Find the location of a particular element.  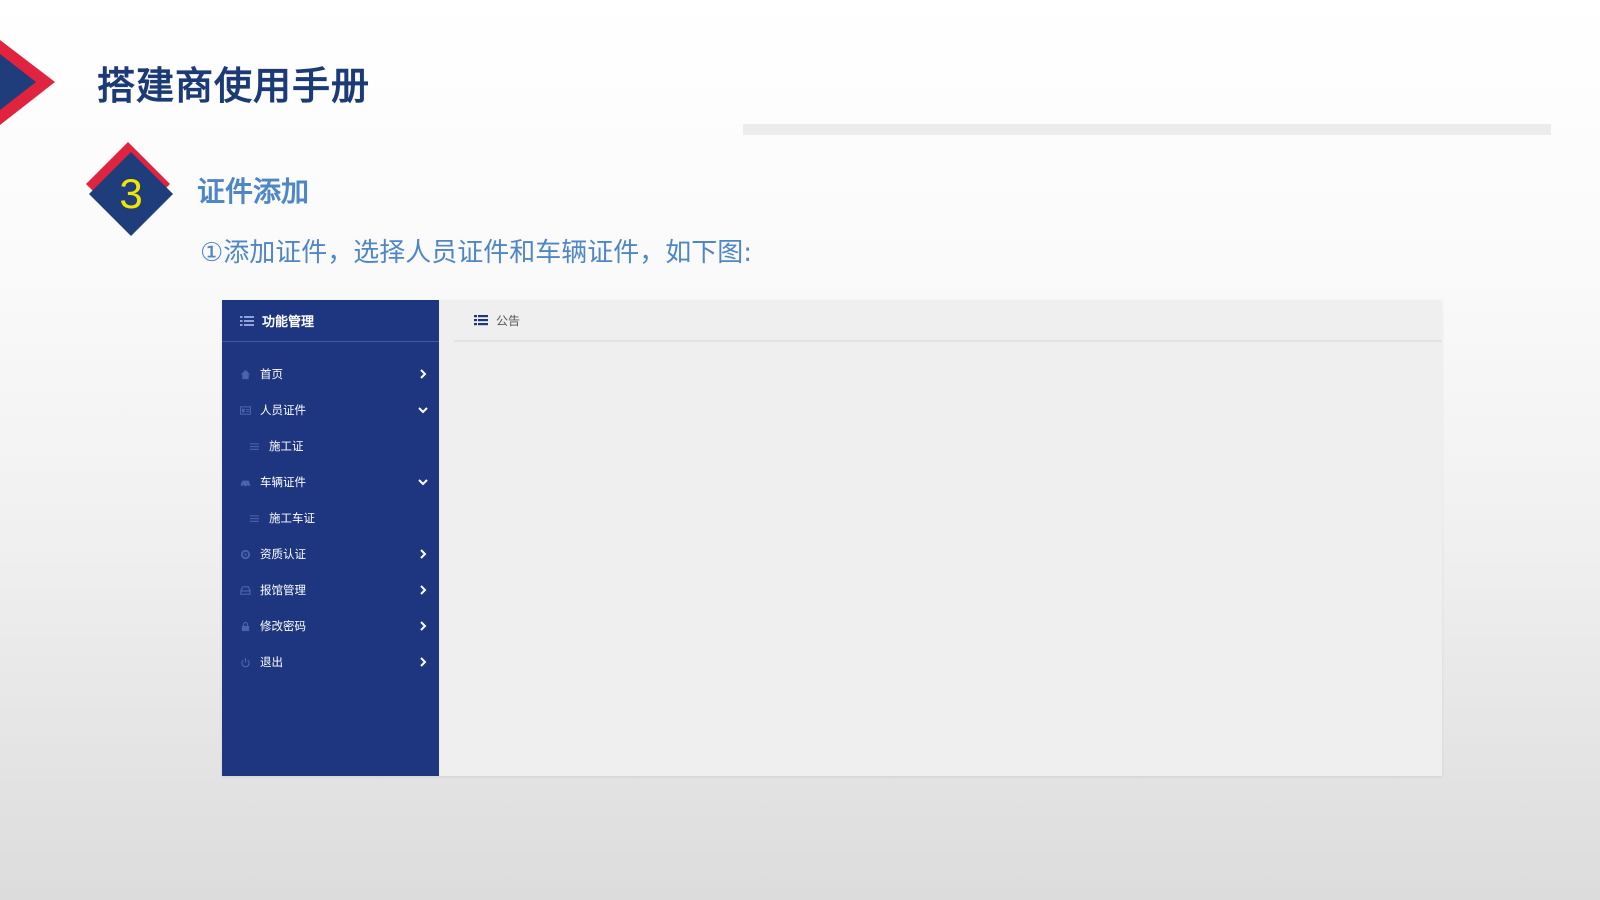

tab-label: 公告 is located at coordinates (508, 320).